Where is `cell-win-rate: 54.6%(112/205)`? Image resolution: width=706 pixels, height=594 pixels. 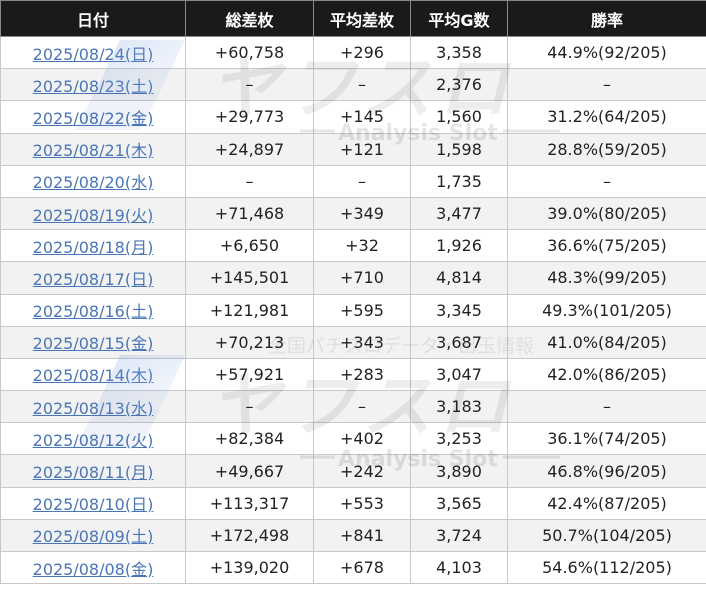
cell-win-rate: 54.6%(112/205) is located at coordinates (606, 567).